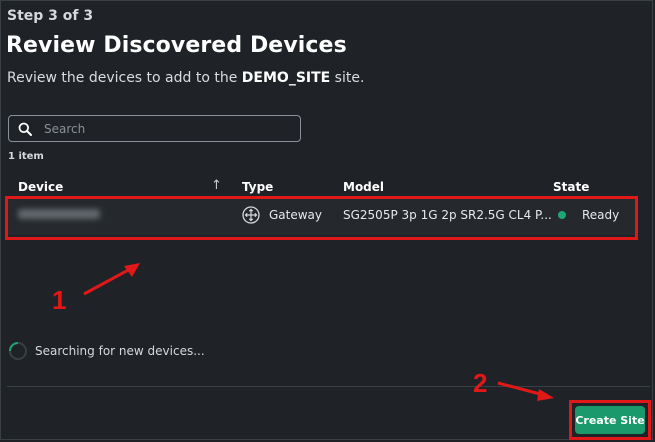  Describe the element at coordinates (216, 185) in the screenshot. I see `sort-ascending-icon: ↑` at that location.